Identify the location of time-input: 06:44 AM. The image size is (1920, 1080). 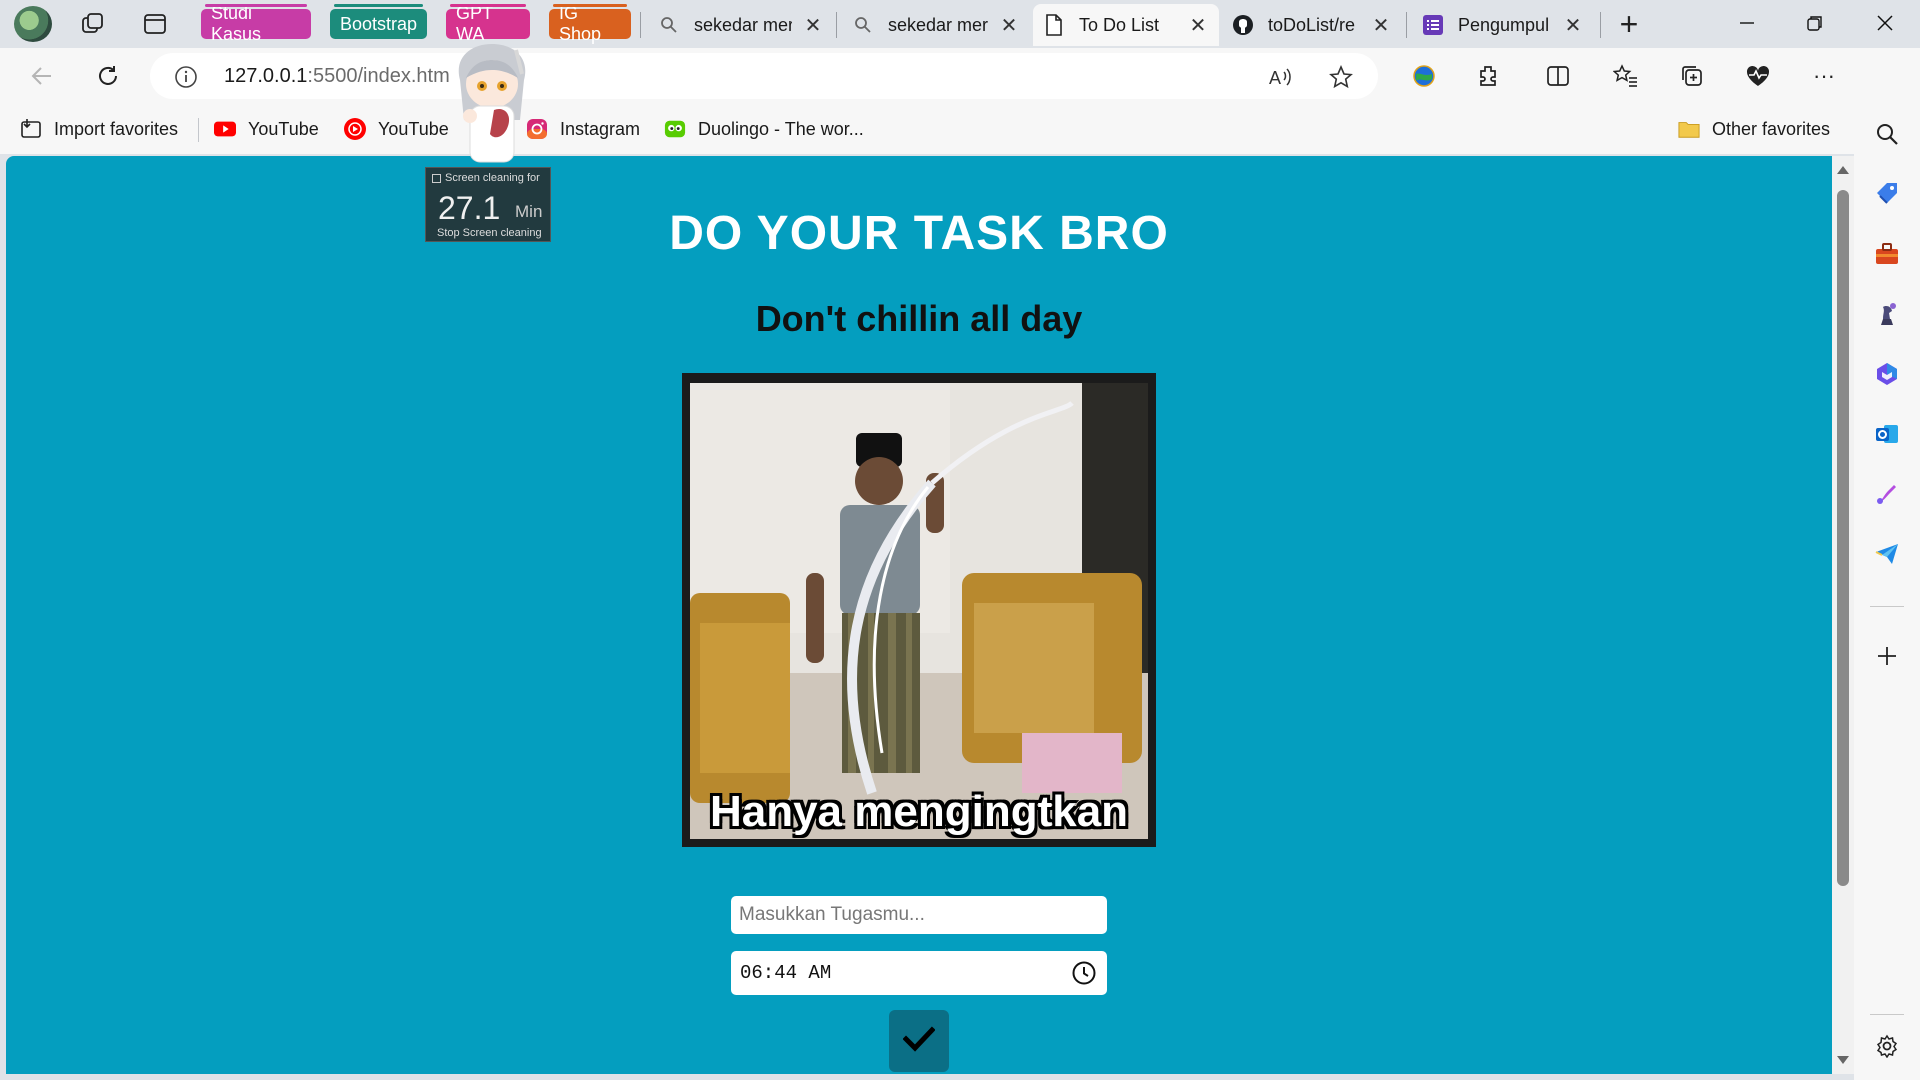
(919, 973).